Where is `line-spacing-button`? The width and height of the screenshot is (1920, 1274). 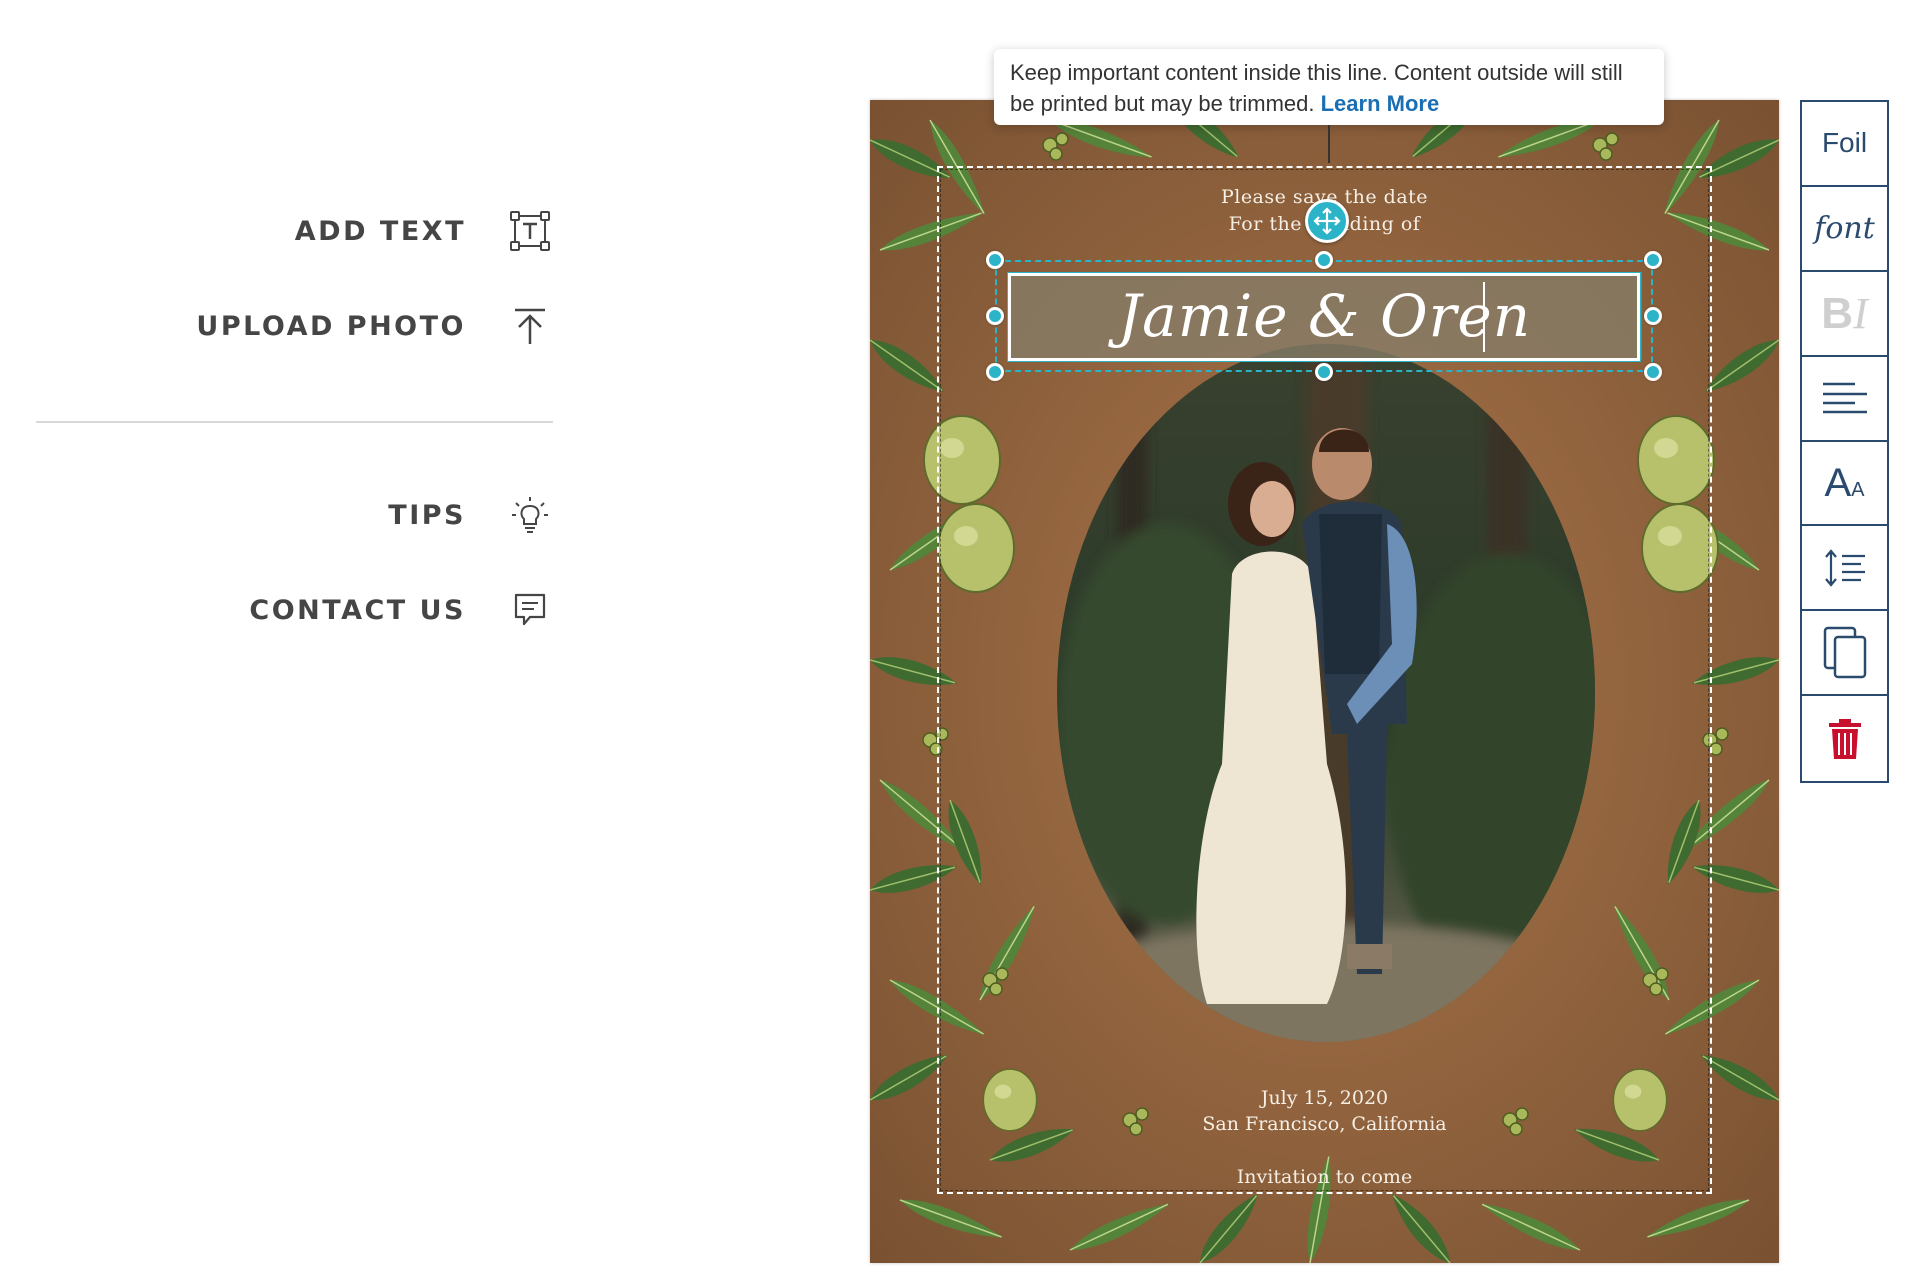 line-spacing-button is located at coordinates (1844, 569).